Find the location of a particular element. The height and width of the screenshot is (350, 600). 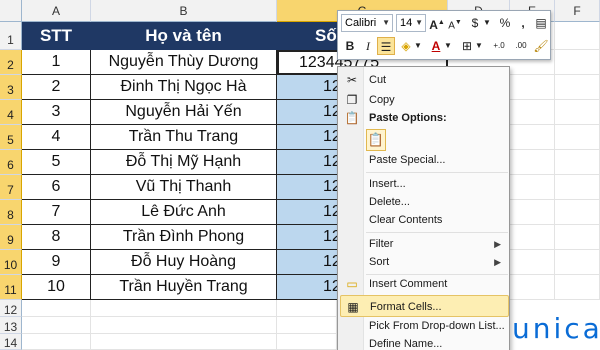

row-header-11: 11 is located at coordinates (11, 287).